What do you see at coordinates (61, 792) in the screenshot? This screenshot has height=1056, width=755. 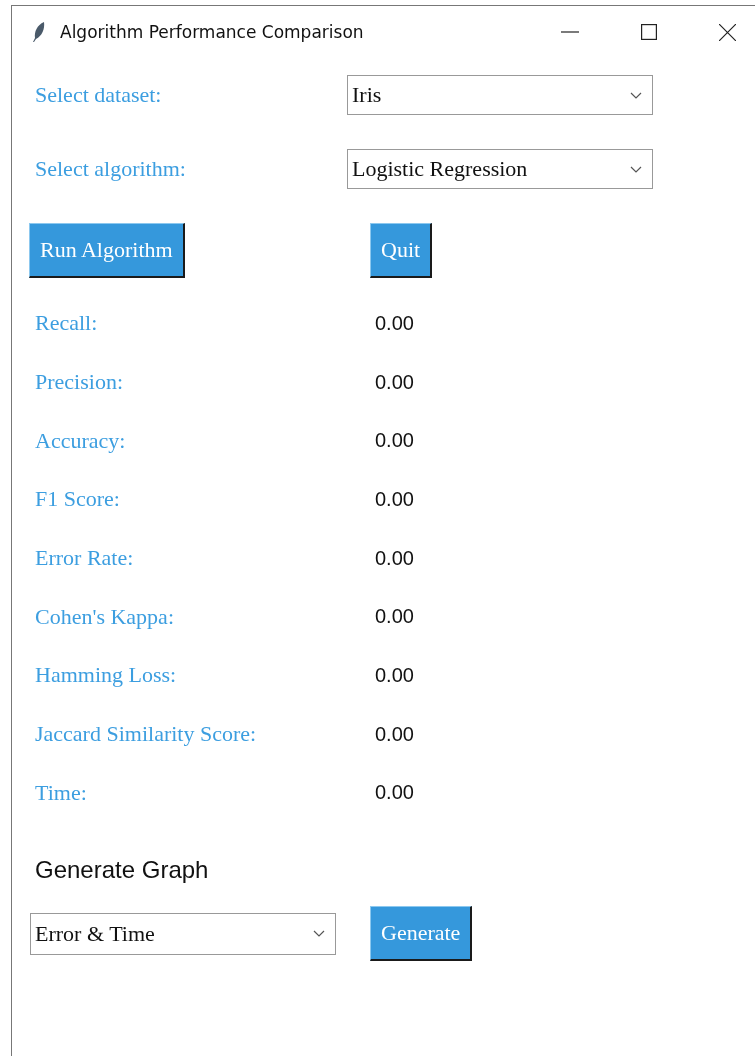 I see `metric-label: Time:` at bounding box center [61, 792].